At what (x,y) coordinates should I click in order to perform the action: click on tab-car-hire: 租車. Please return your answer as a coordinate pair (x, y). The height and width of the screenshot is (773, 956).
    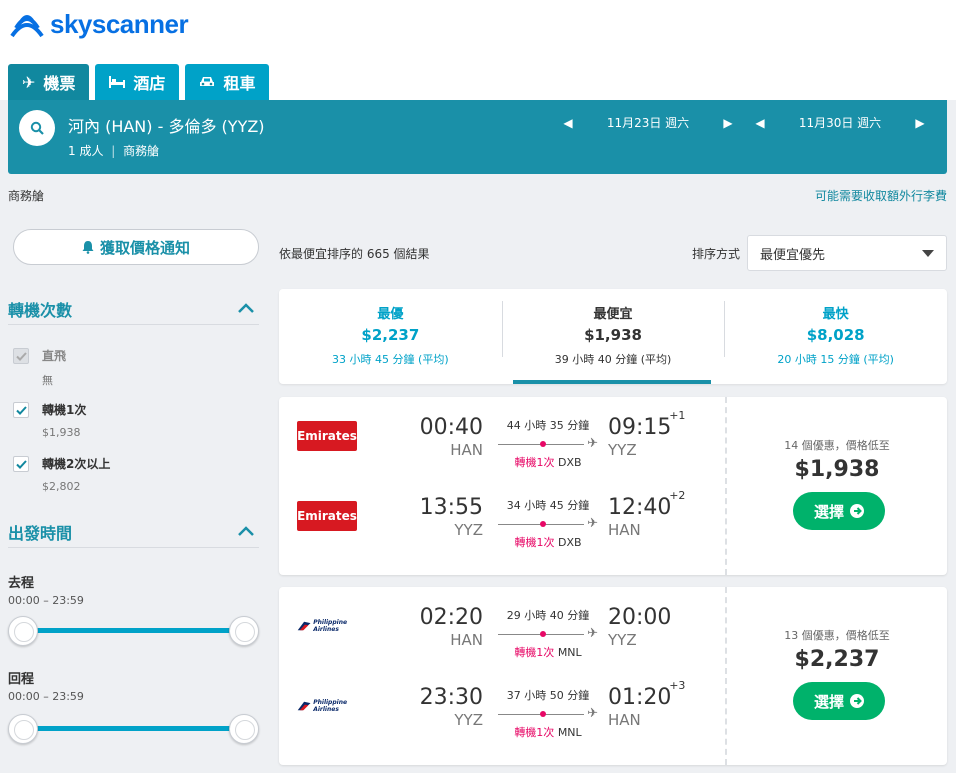
    Looking at the image, I should click on (227, 82).